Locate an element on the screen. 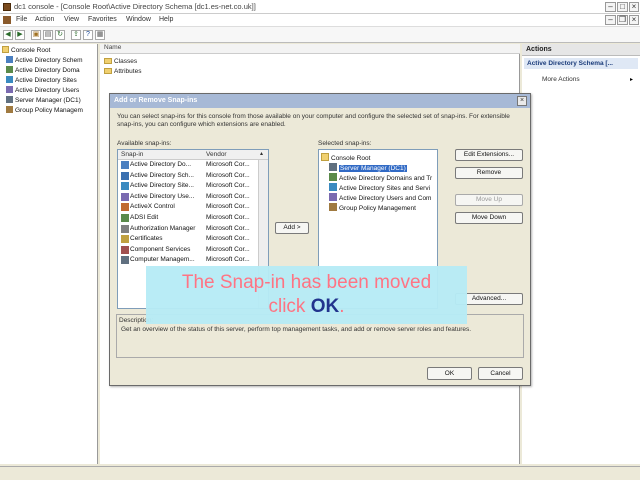 The width and height of the screenshot is (640, 480). mmc-app-icon is located at coordinates (7, 7).